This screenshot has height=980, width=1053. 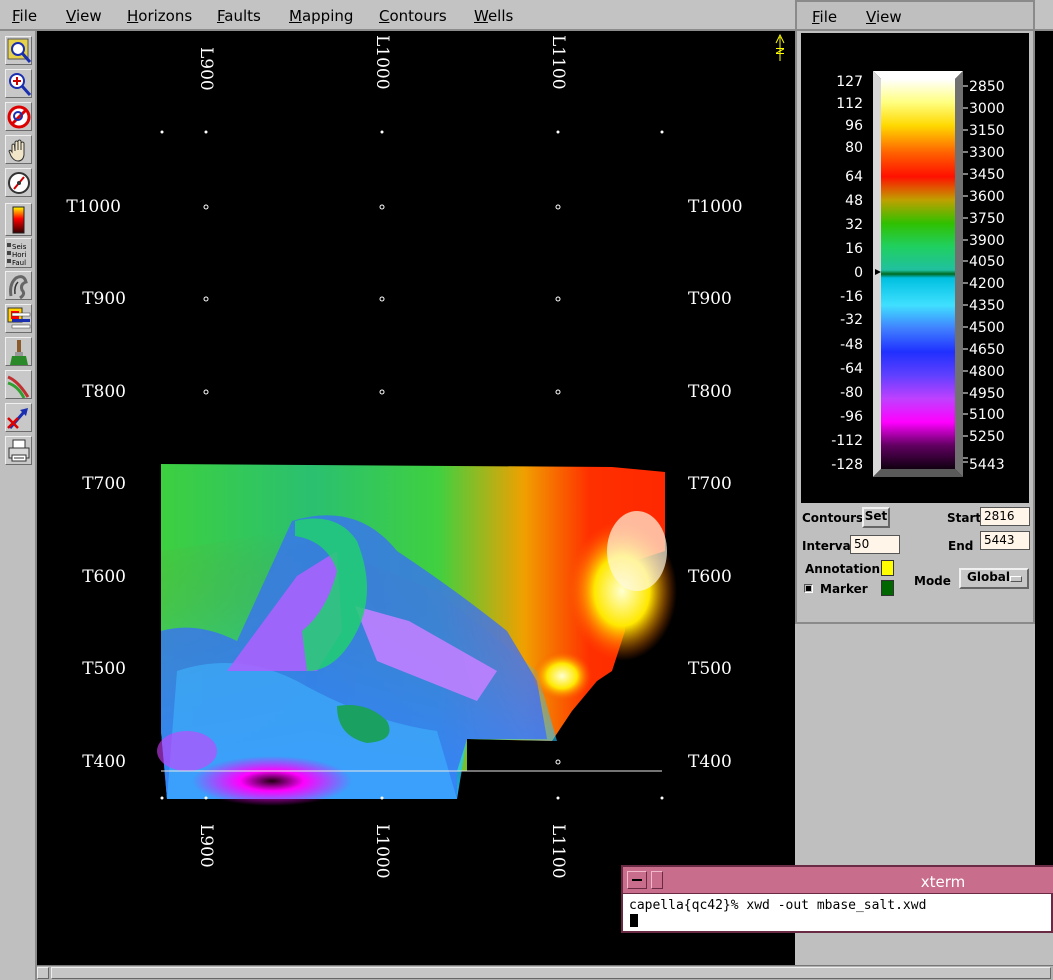 What do you see at coordinates (779, 51) in the screenshot?
I see `north-label: N` at bounding box center [779, 51].